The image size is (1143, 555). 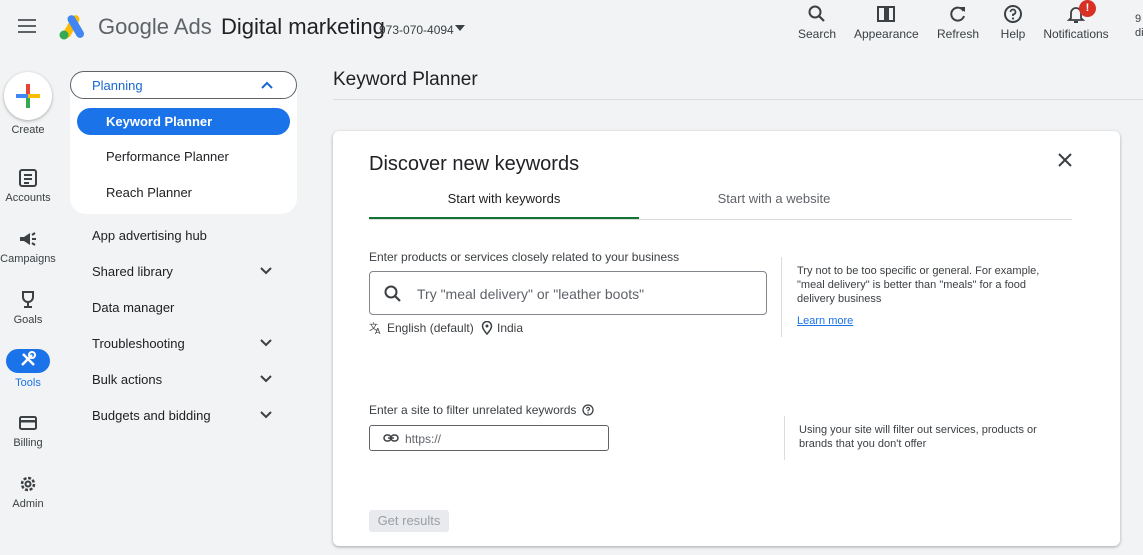 I want to click on refresh-button: Refresh, so click(x=958, y=24).